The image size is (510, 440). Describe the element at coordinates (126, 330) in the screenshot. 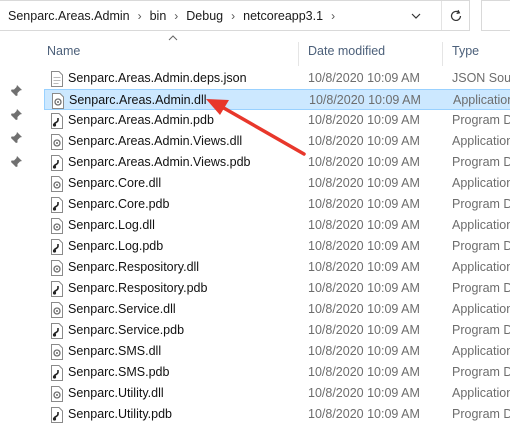

I see `file-name: Senparc.Service.pdb` at that location.